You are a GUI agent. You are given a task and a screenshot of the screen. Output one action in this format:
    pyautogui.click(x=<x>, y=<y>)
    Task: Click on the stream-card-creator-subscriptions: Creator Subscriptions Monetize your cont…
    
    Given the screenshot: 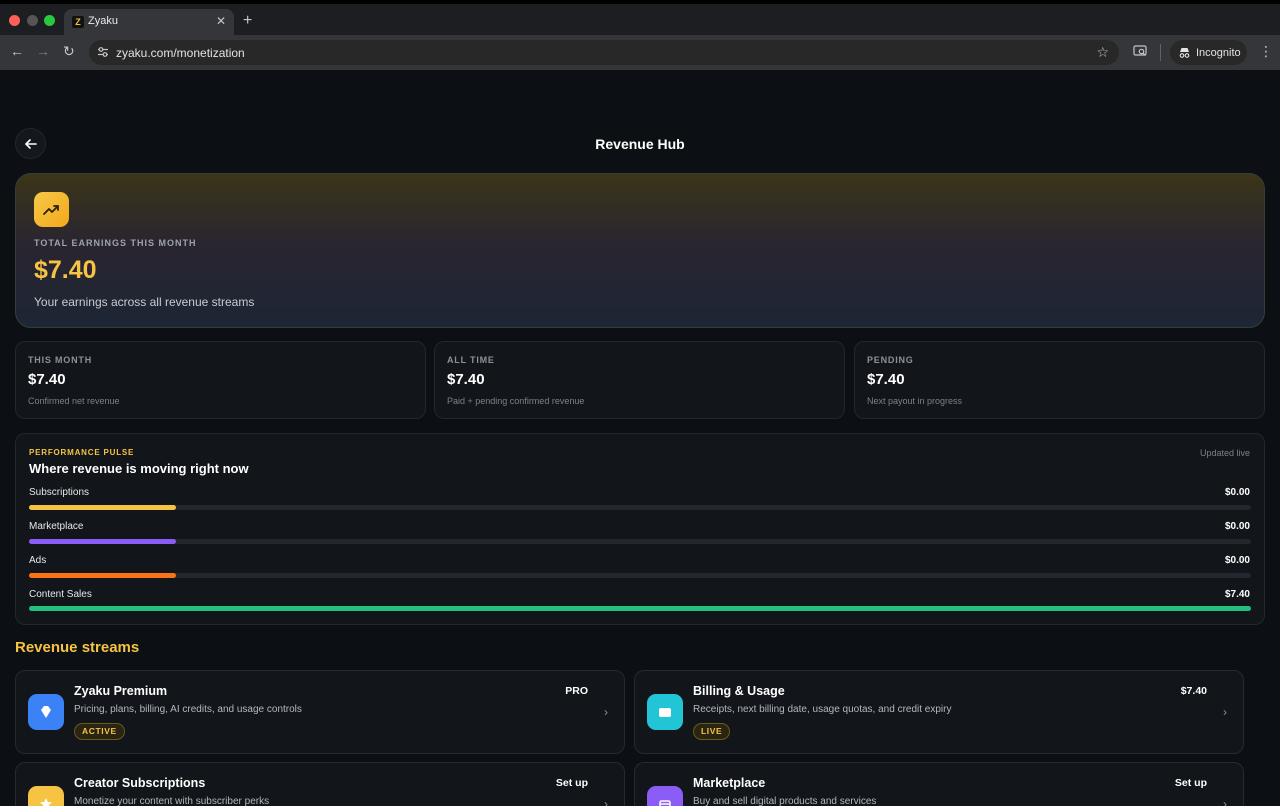 What is the action you would take?
    pyautogui.click(x=320, y=784)
    